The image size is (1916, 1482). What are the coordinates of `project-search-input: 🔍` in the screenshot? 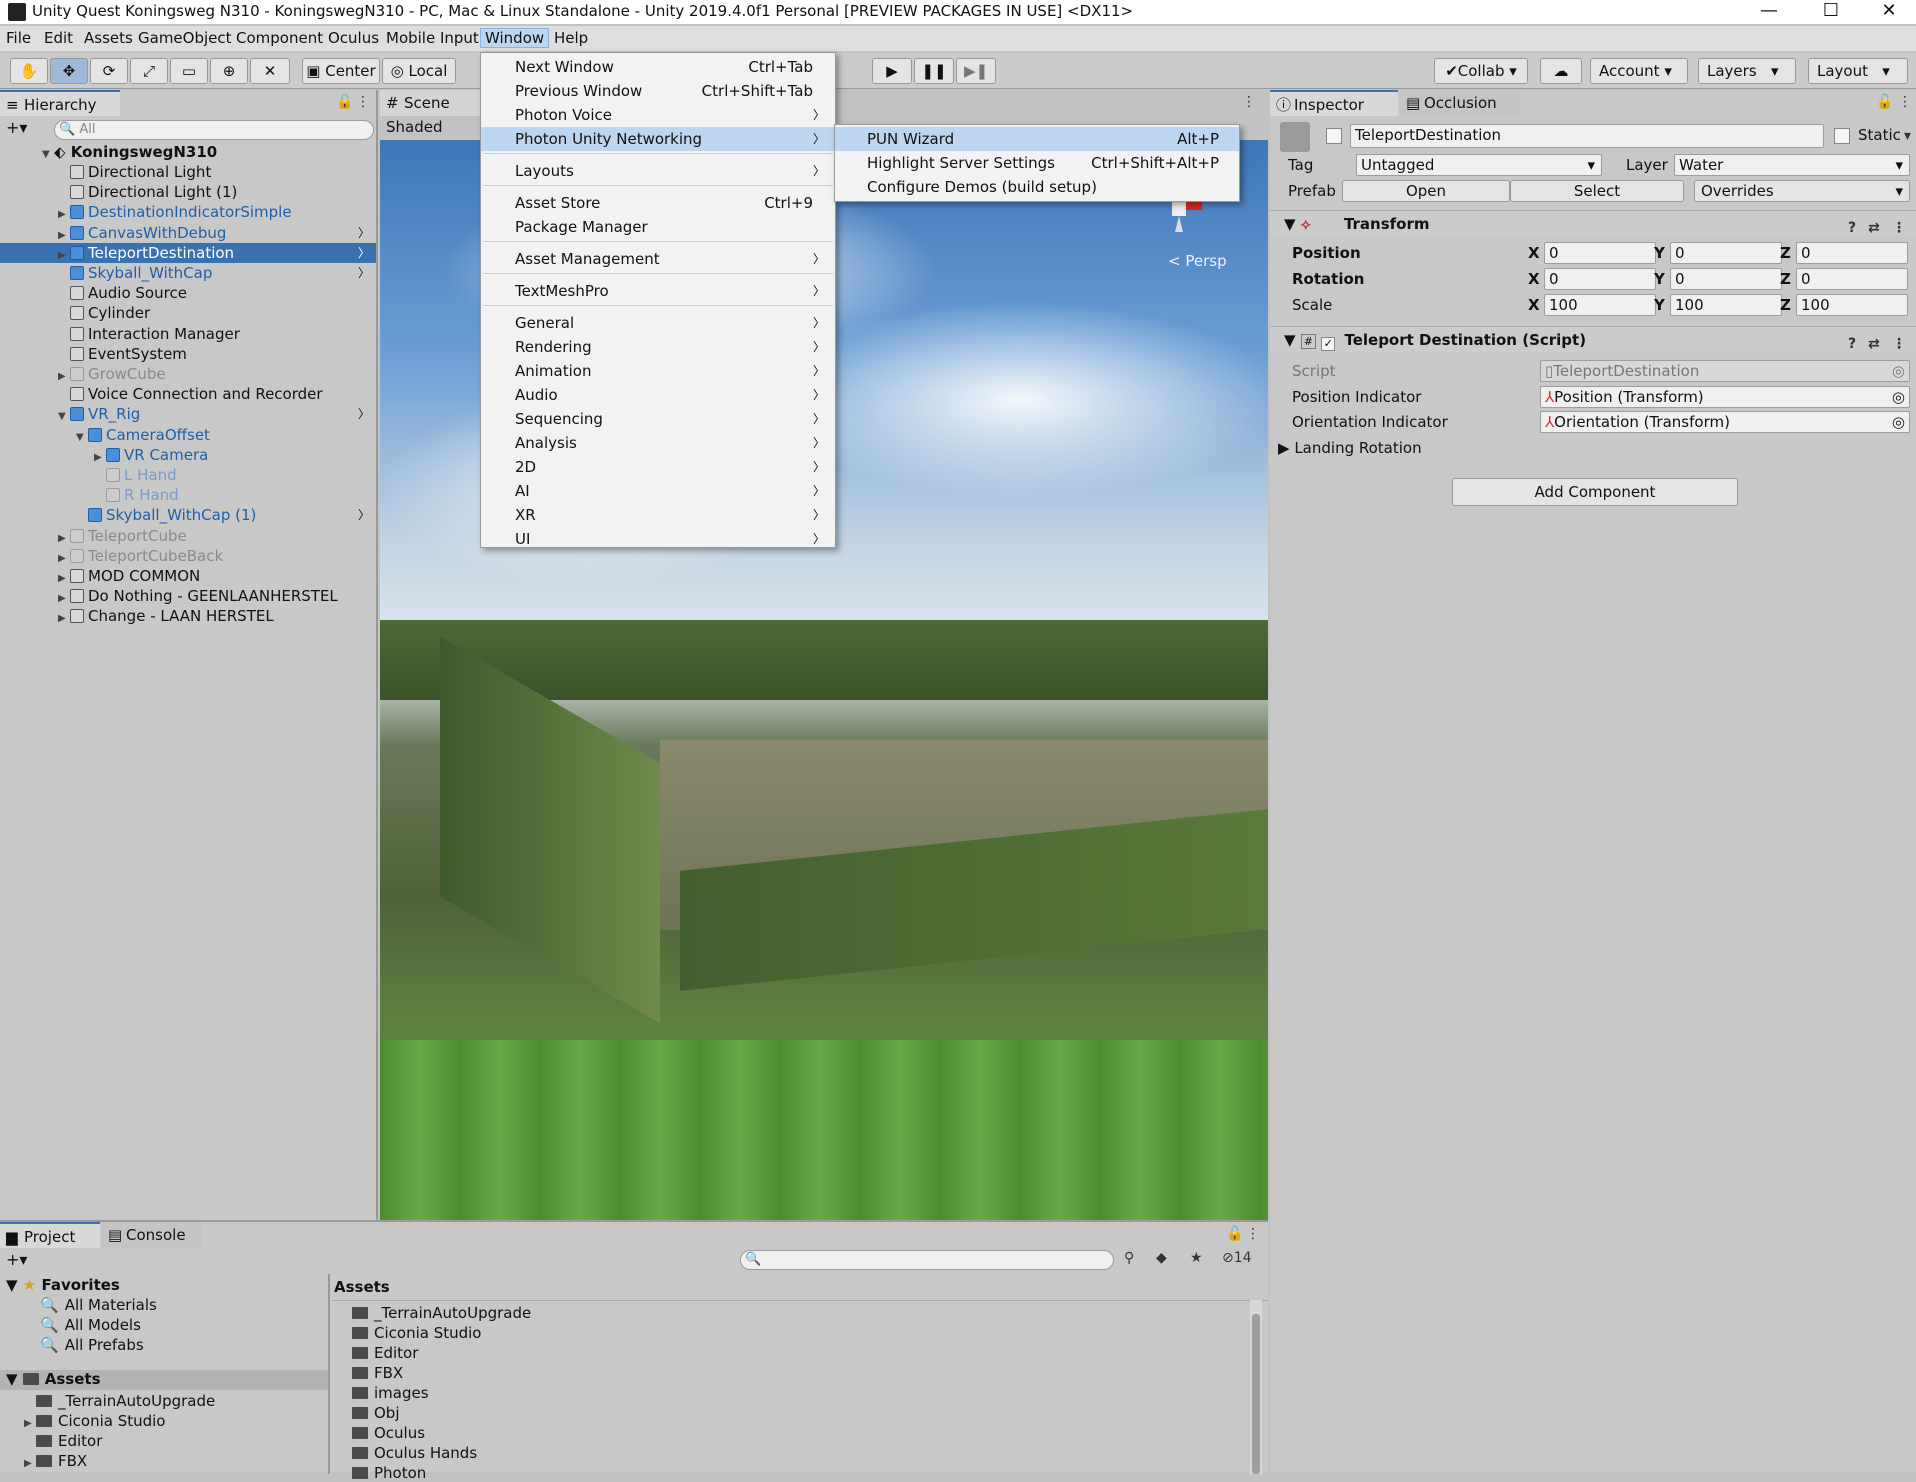 It's located at (927, 1260).